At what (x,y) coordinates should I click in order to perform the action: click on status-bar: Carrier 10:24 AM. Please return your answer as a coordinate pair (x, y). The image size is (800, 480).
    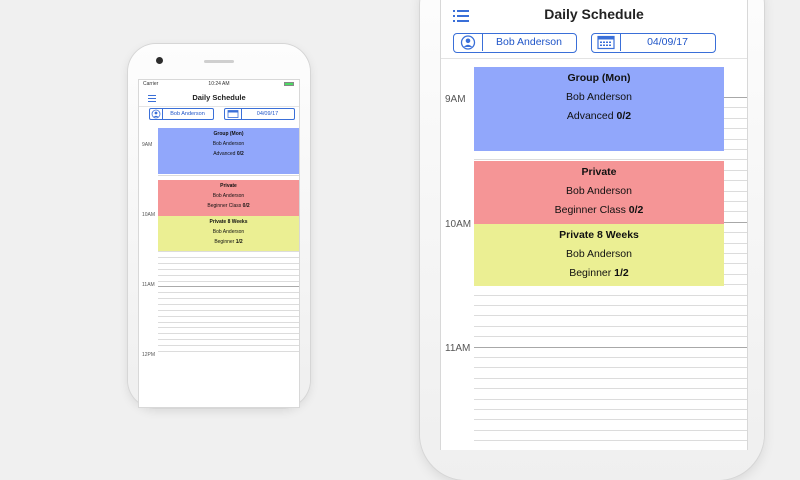
    Looking at the image, I should click on (219, 84).